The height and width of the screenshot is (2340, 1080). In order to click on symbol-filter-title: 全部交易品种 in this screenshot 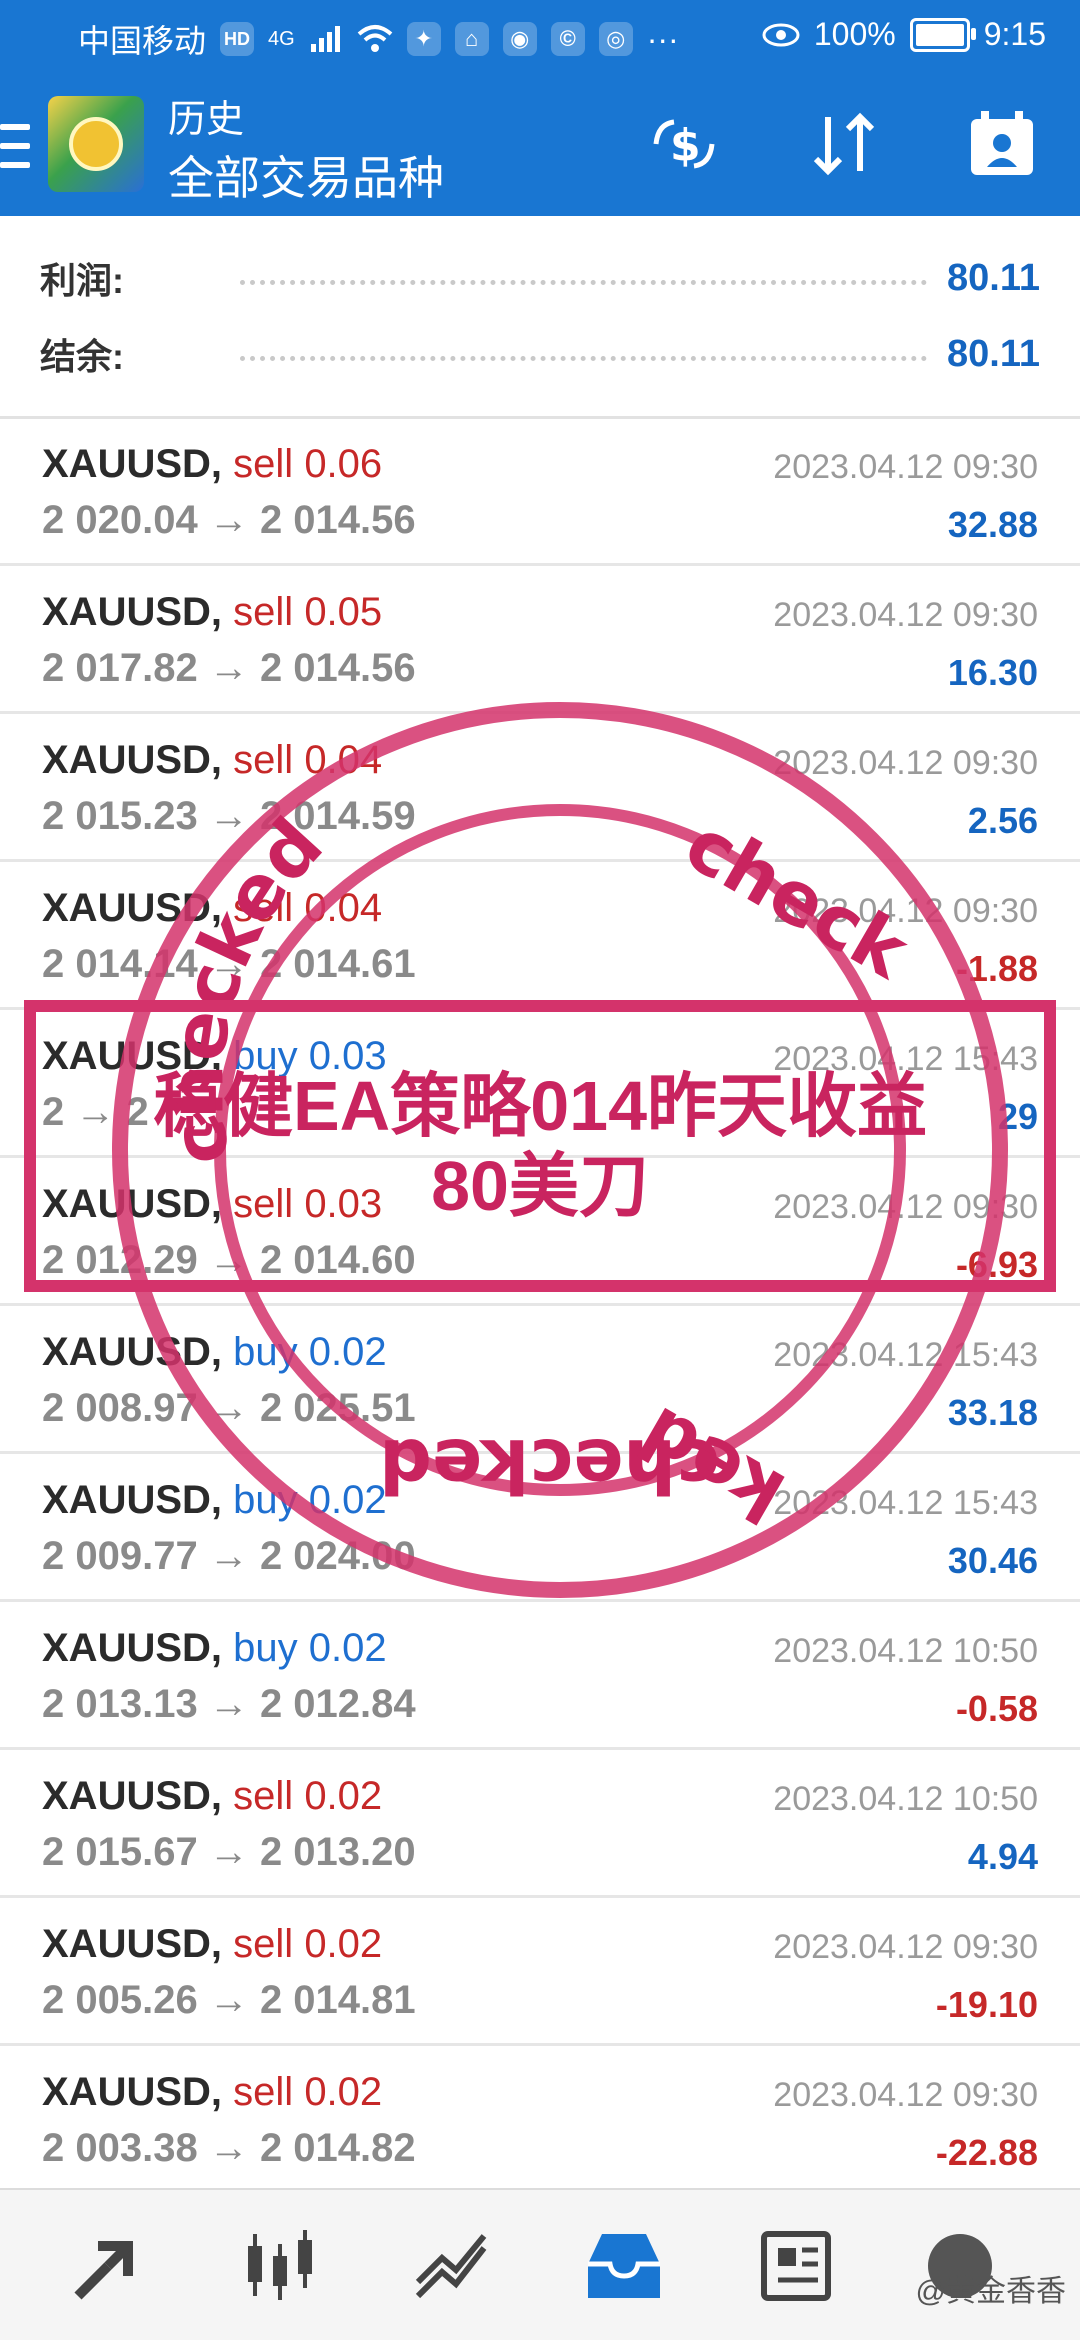, I will do `click(306, 175)`.